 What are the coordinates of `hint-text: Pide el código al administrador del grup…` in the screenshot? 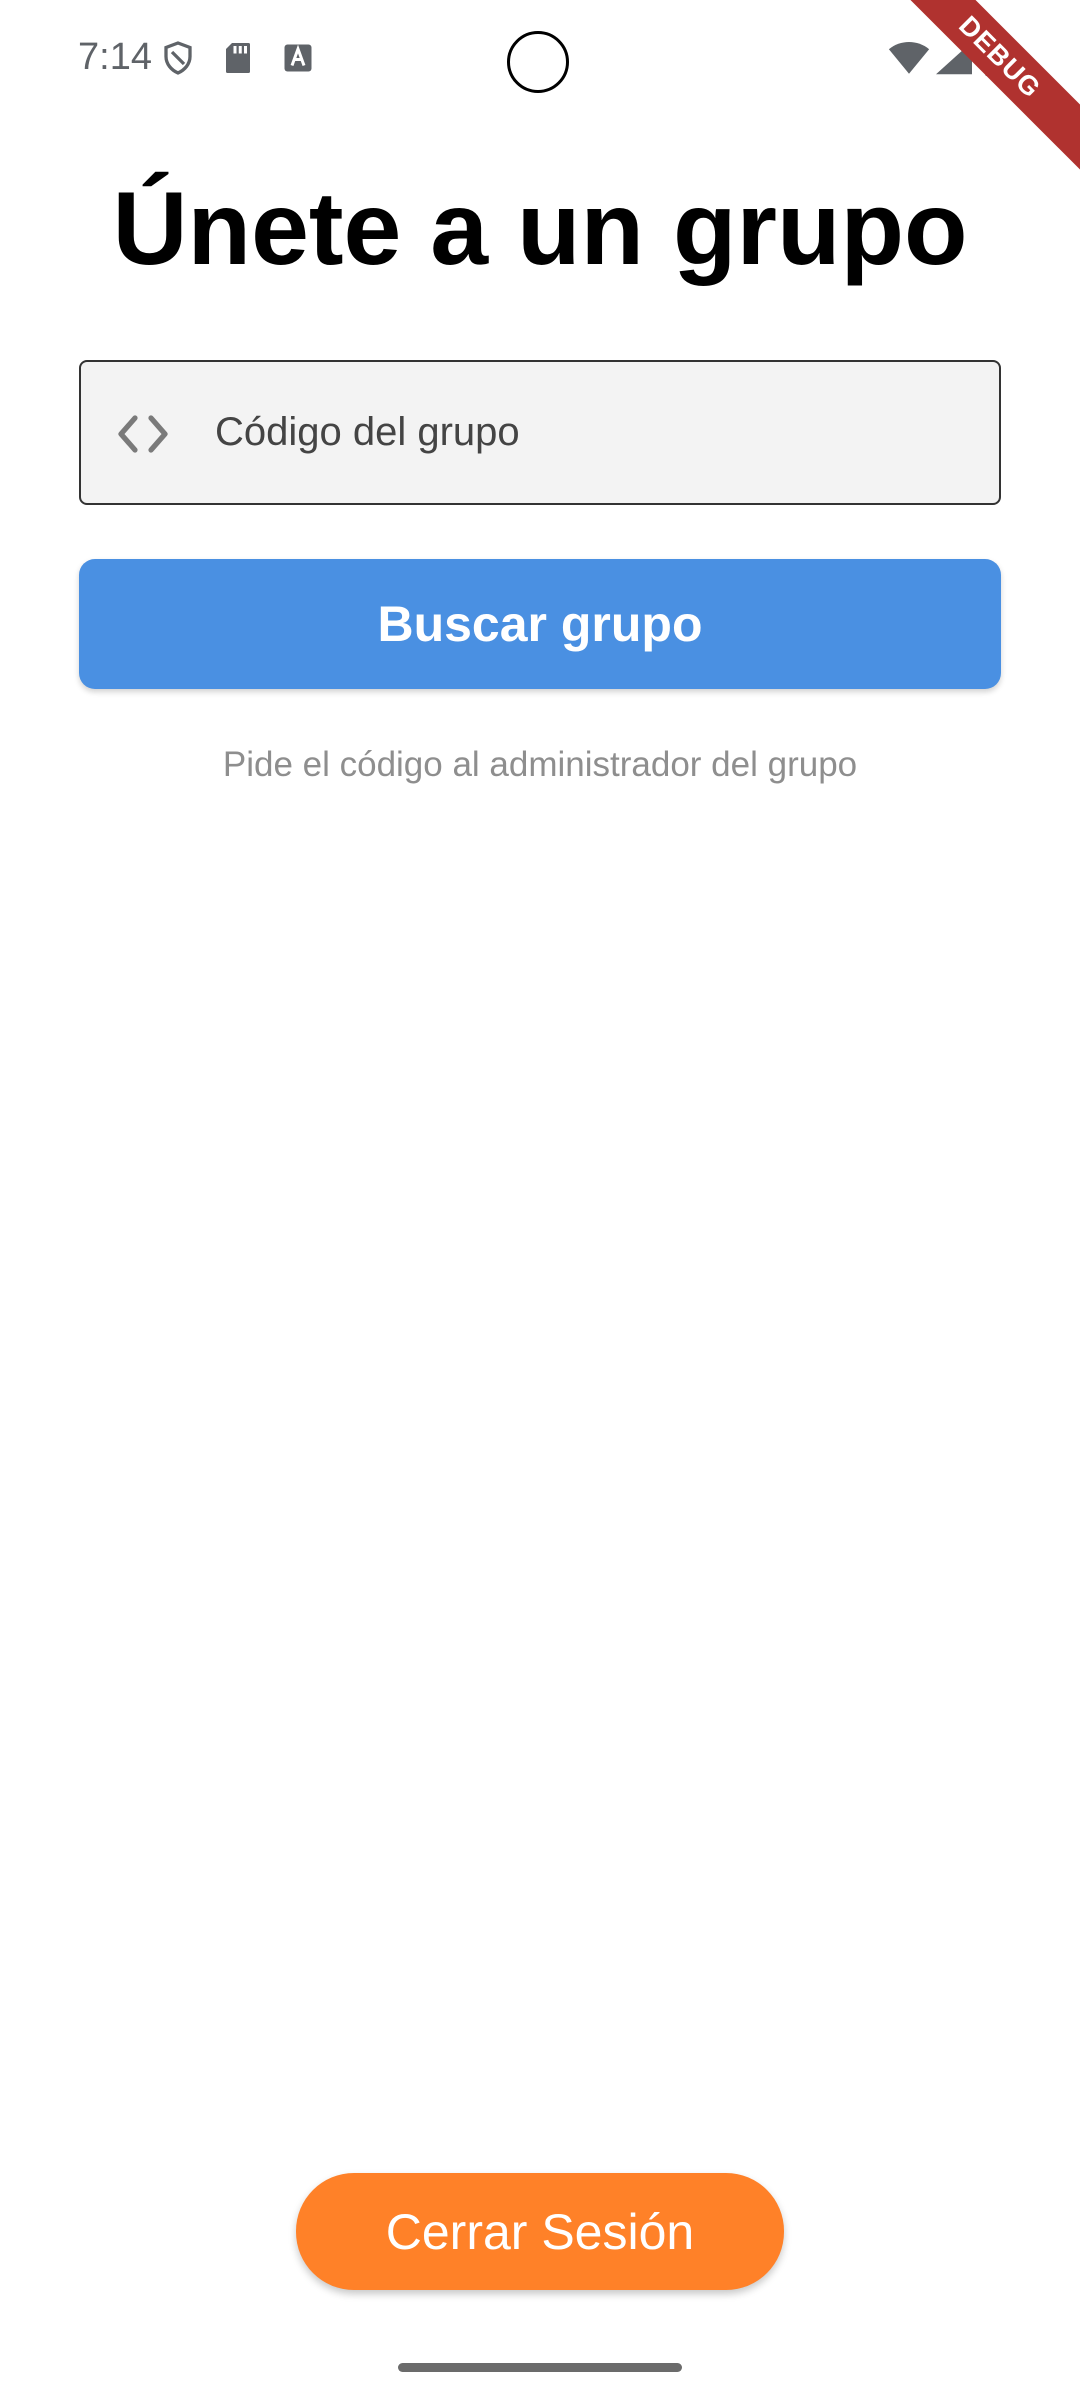 It's located at (540, 764).